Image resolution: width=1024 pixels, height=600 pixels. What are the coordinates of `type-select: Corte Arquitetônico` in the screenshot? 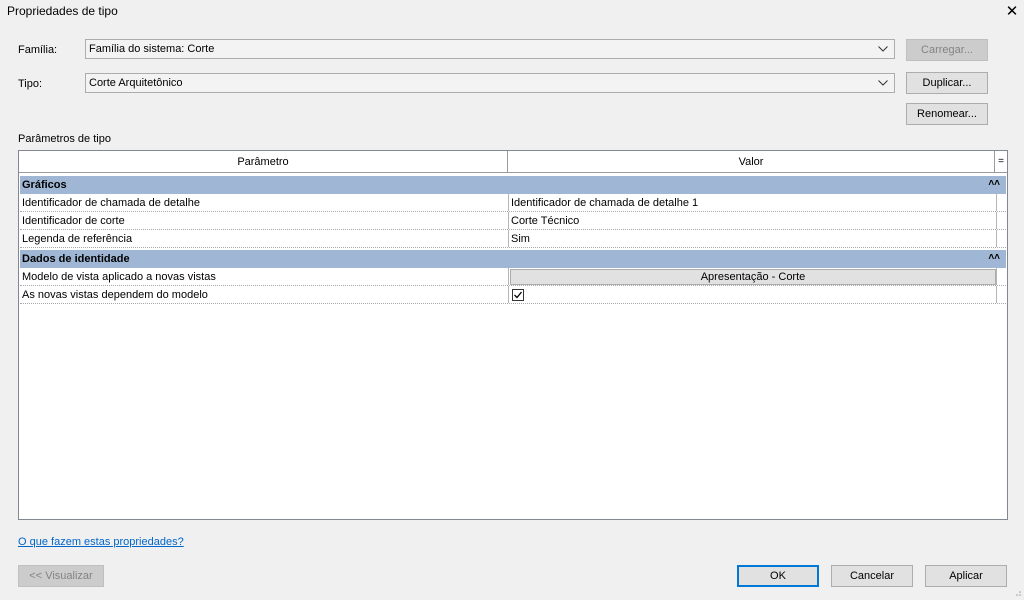 It's located at (490, 83).